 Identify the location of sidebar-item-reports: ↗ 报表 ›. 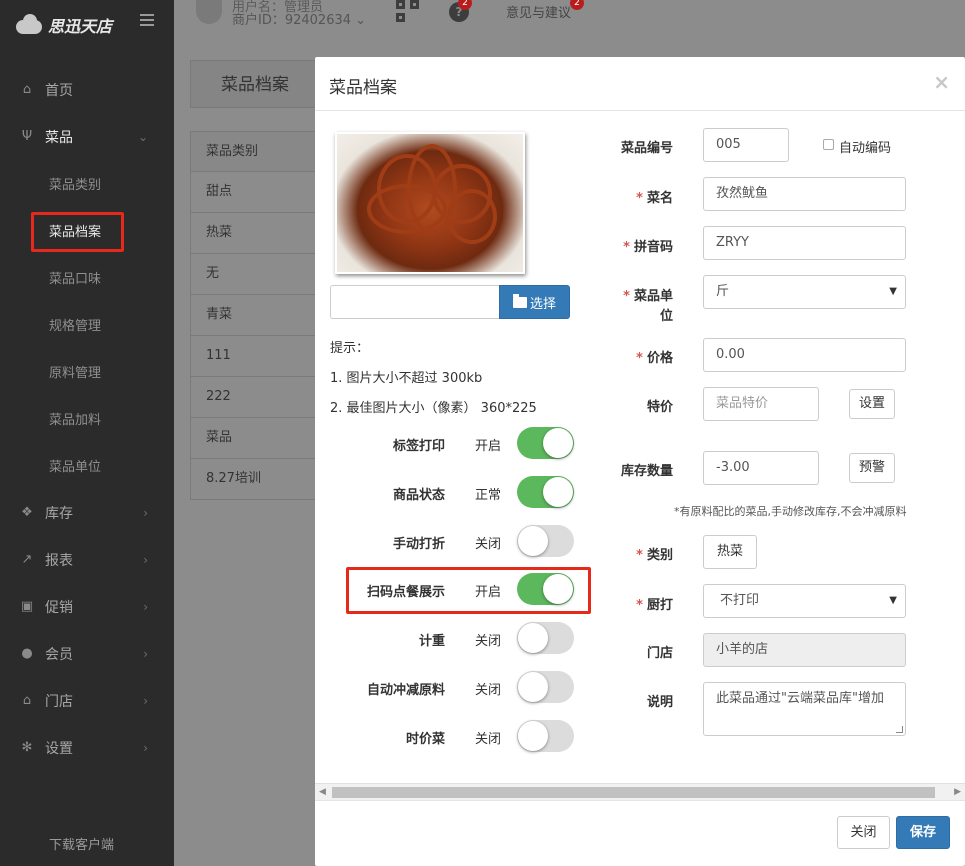
(87, 559).